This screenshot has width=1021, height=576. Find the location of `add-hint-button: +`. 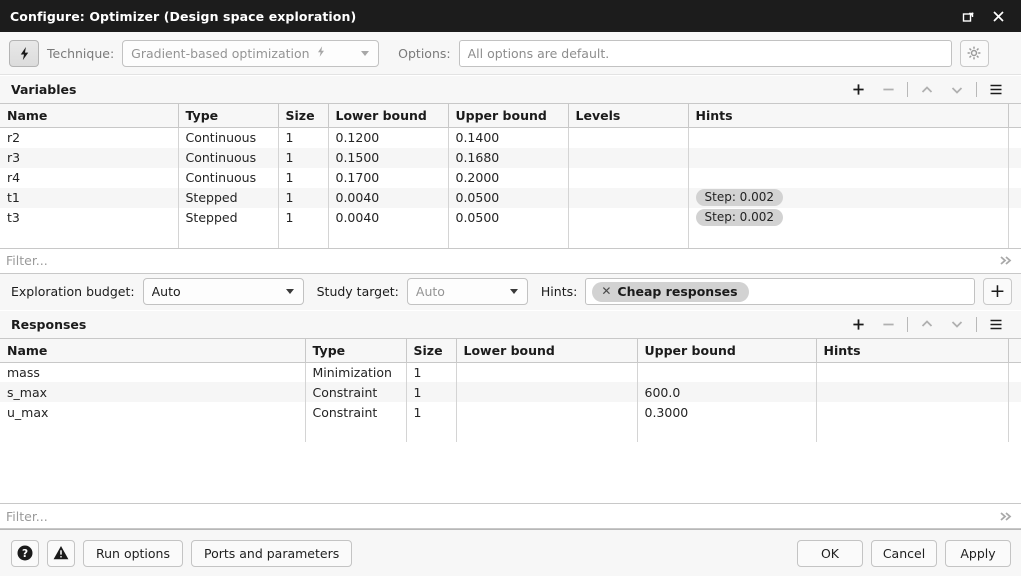

add-hint-button: + is located at coordinates (997, 291).